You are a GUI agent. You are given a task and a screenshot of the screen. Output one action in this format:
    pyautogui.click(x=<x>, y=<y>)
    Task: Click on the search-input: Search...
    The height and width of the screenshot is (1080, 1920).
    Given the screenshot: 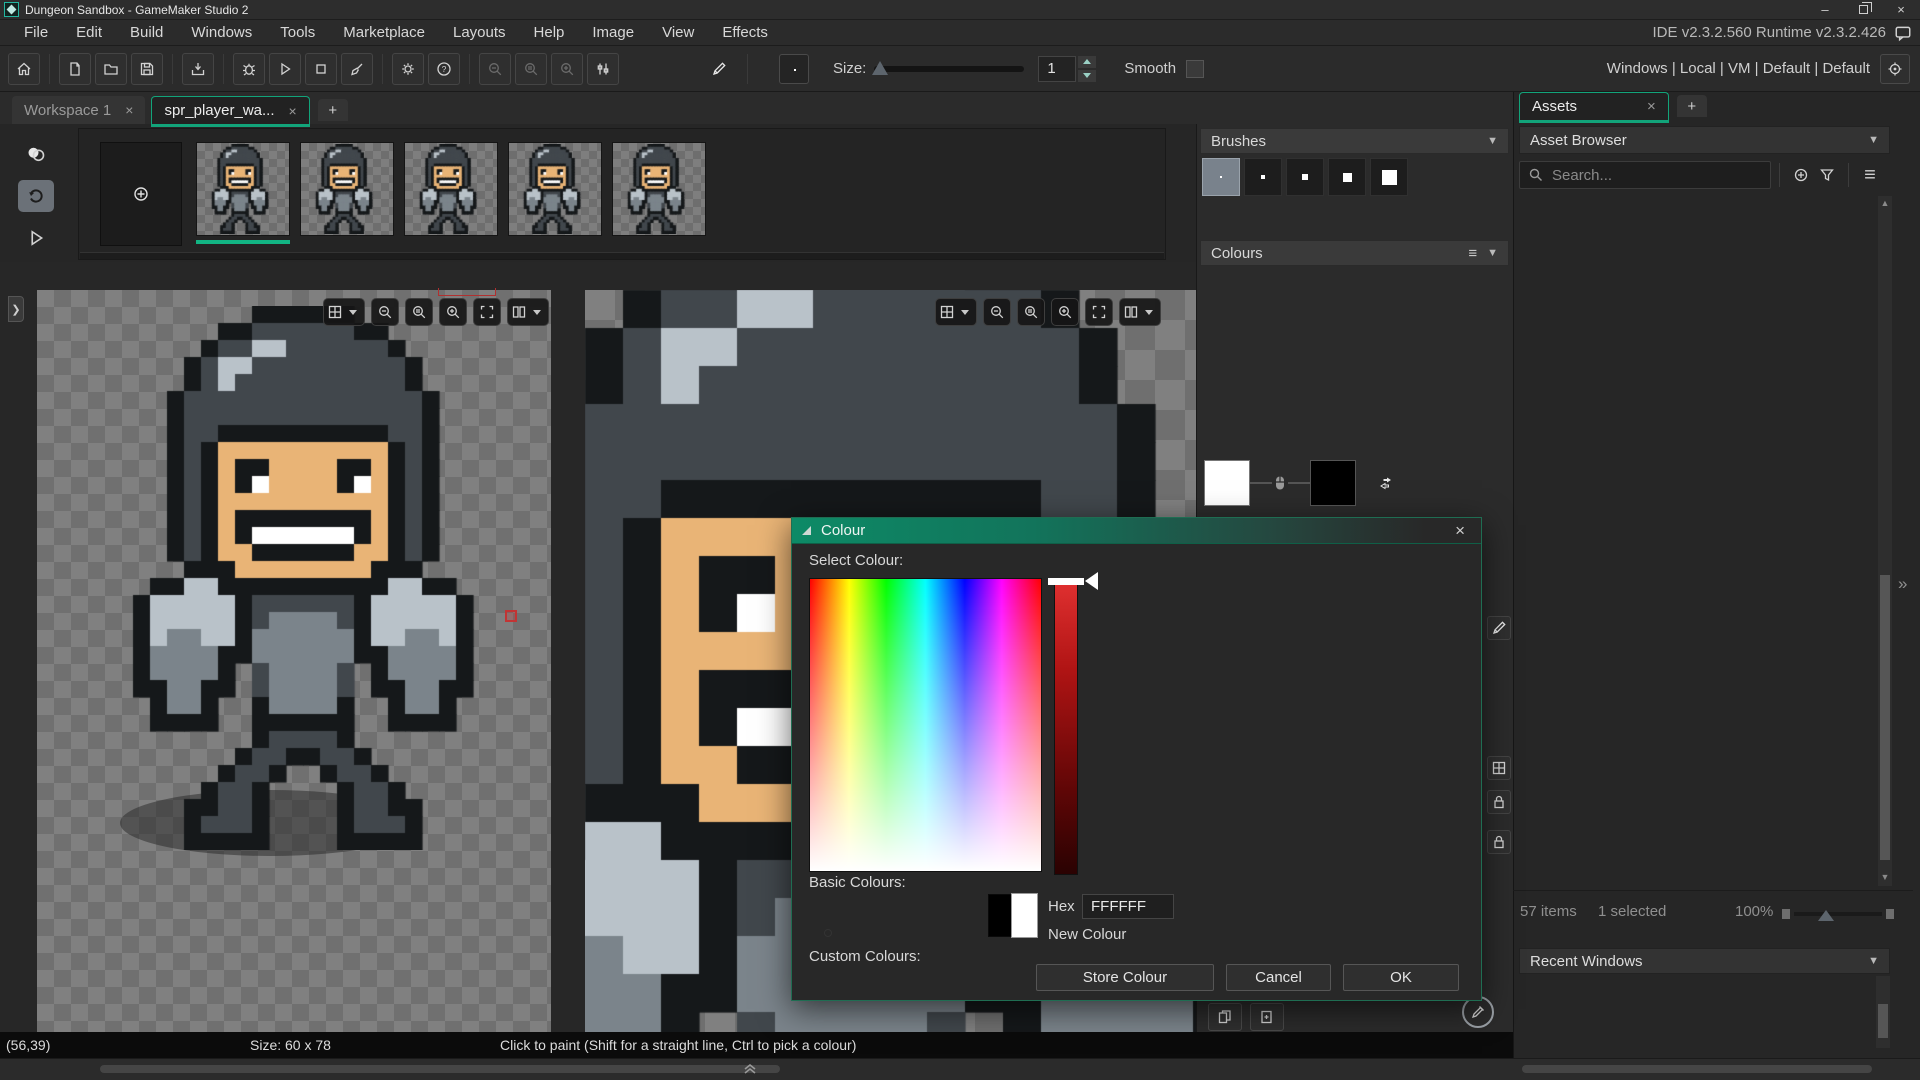 What is the action you would take?
    pyautogui.click(x=1645, y=175)
    